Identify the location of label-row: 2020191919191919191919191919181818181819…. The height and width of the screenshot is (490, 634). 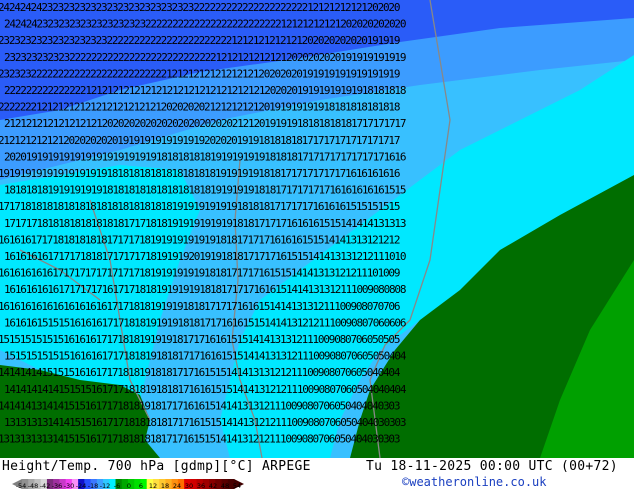
(205, 156).